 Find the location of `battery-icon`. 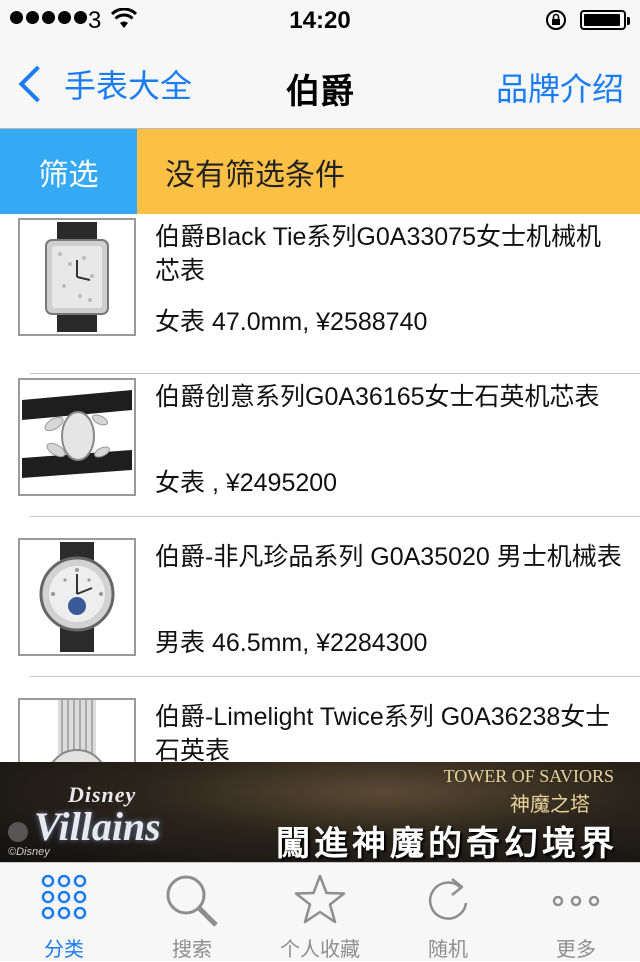

battery-icon is located at coordinates (605, 20).